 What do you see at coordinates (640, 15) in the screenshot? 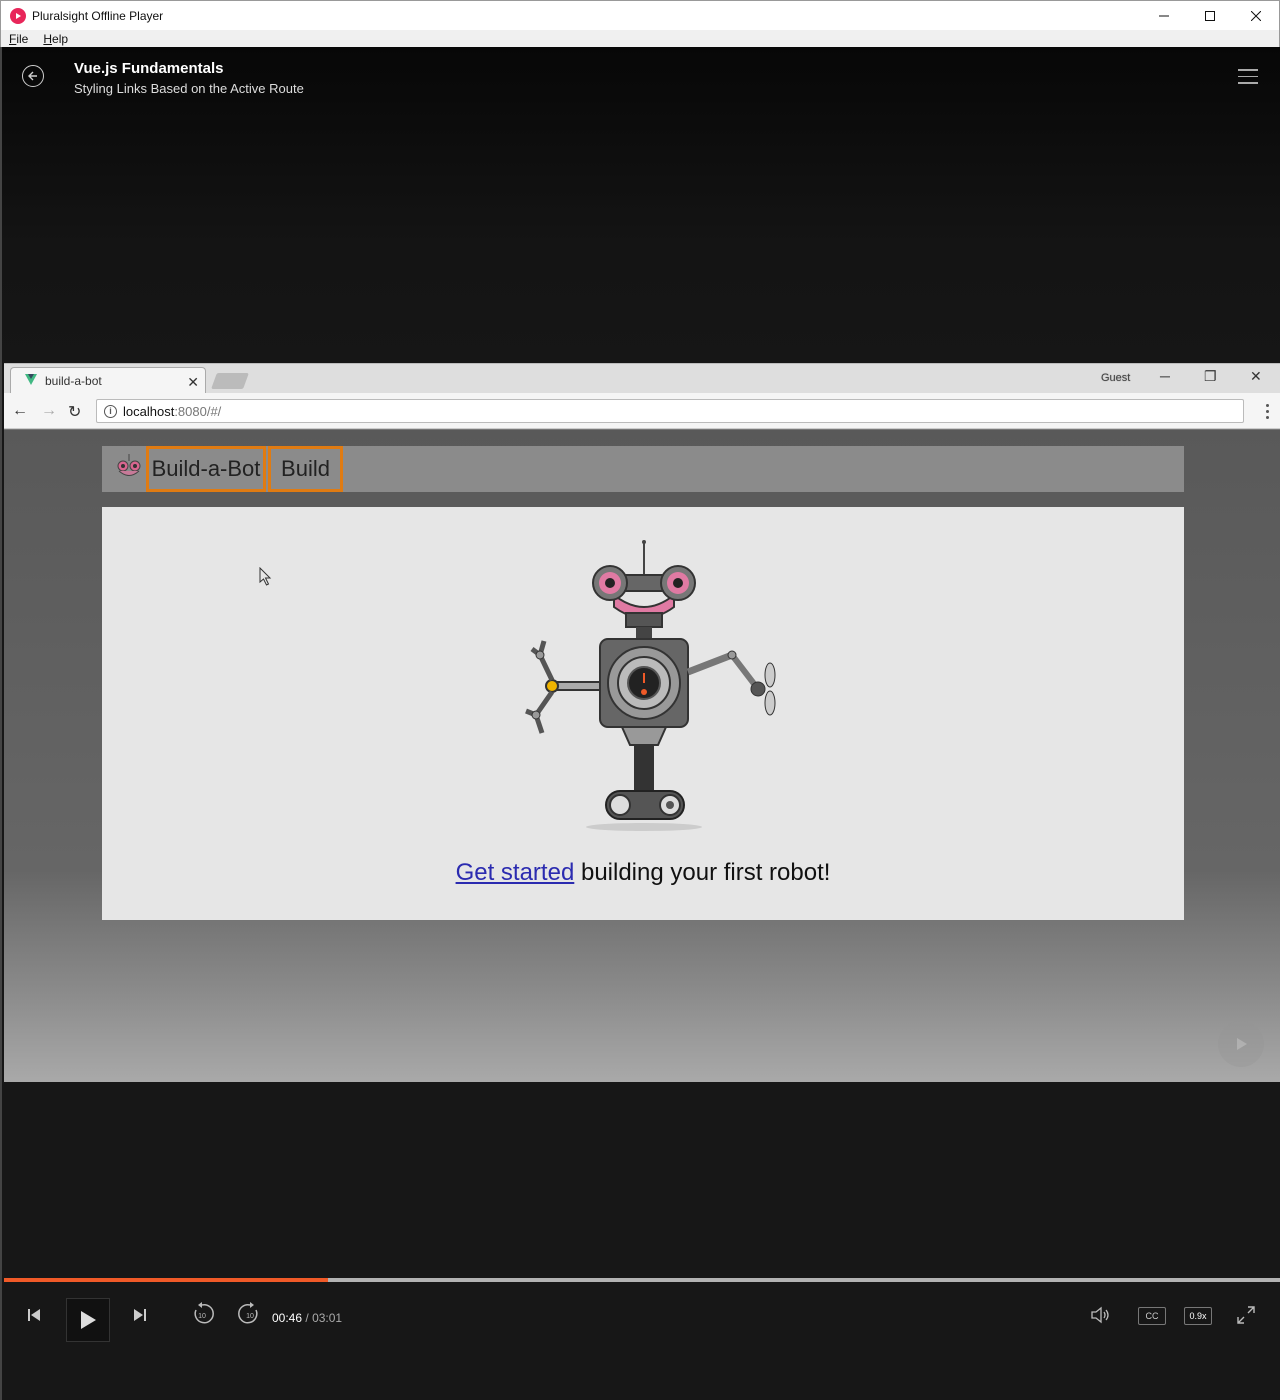
I see `window-titlebar: Pluralsight Offline Player` at bounding box center [640, 15].